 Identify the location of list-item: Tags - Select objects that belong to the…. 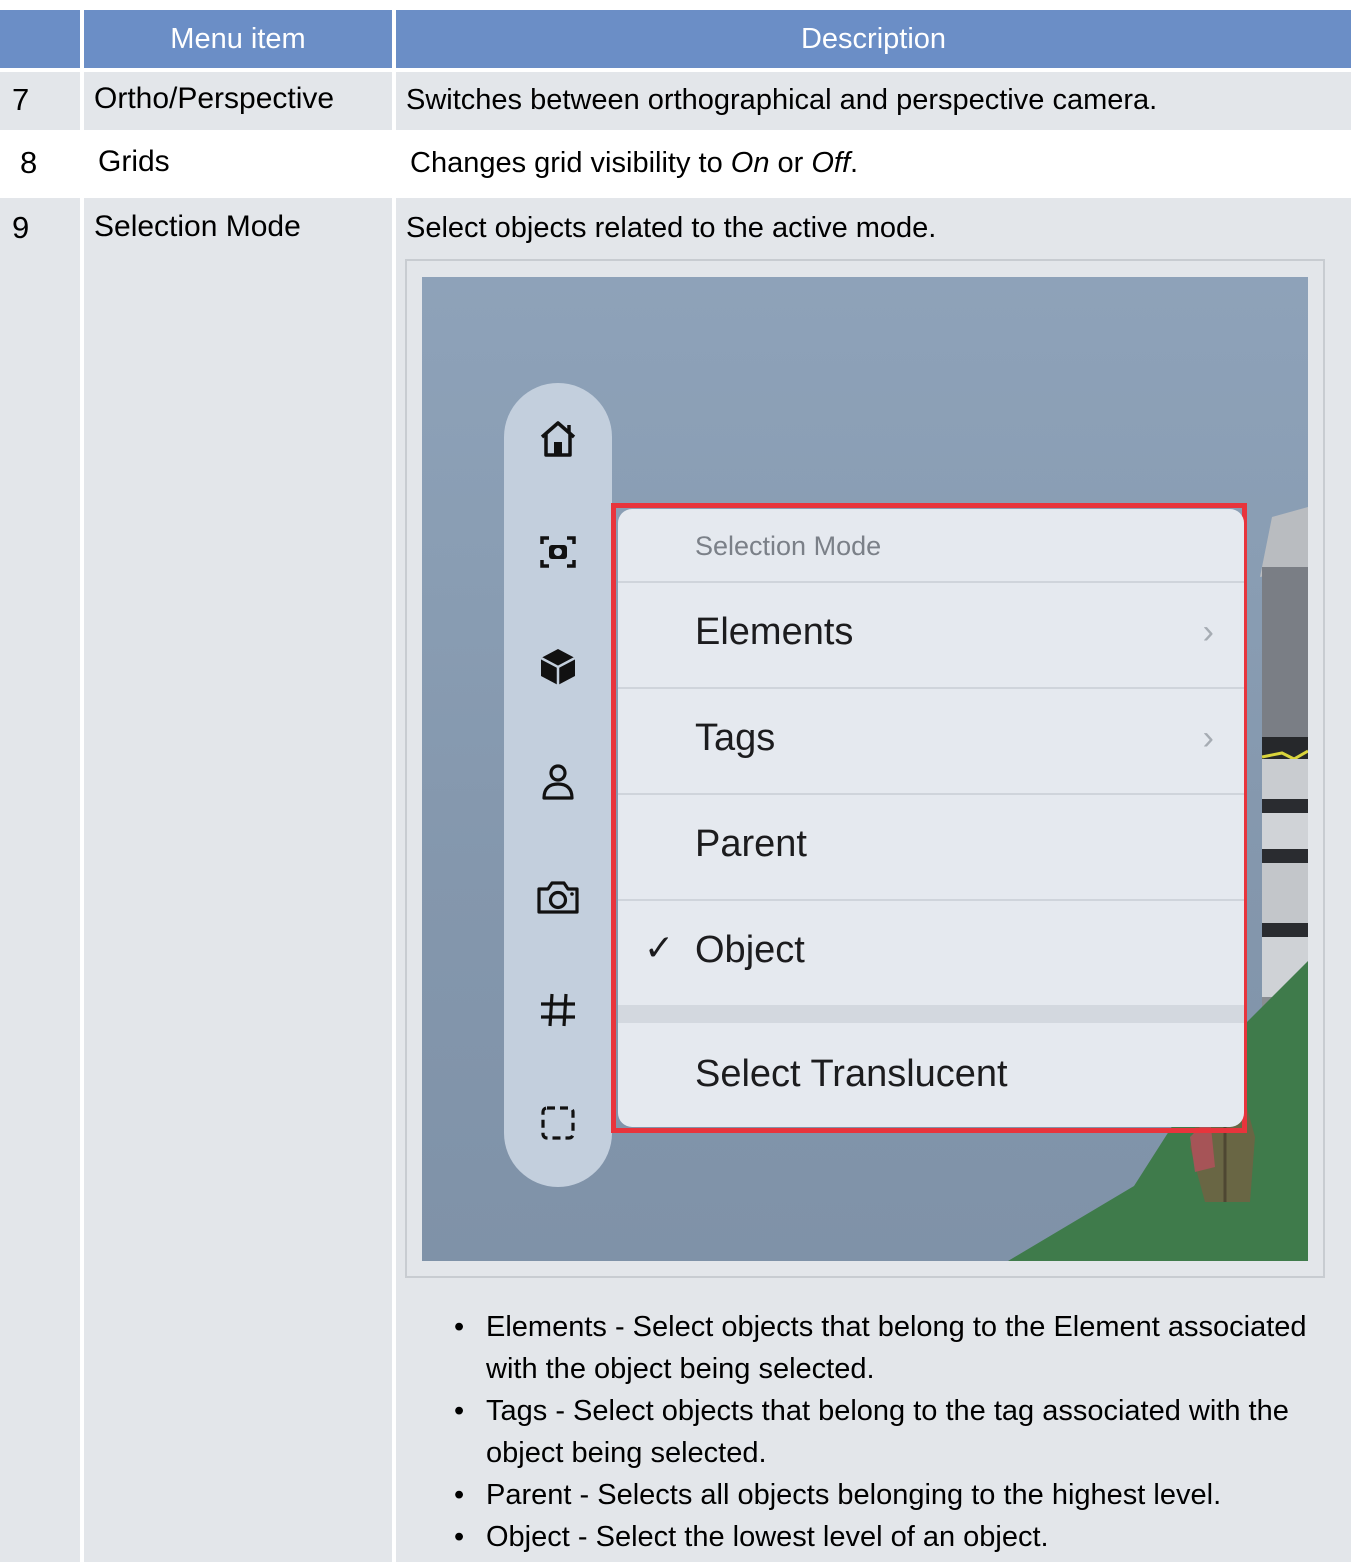
(885, 1432).